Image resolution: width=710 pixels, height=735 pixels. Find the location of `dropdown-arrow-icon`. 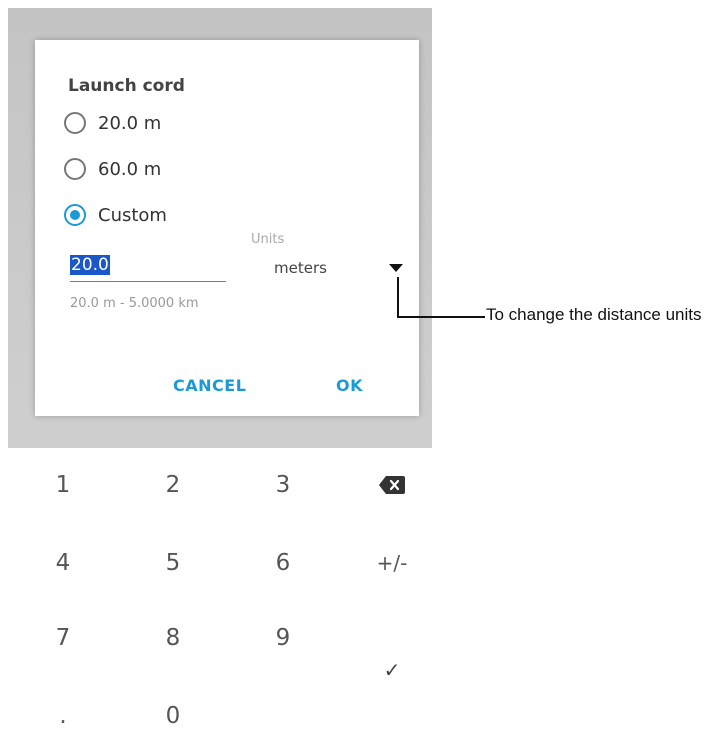

dropdown-arrow-icon is located at coordinates (396, 268).